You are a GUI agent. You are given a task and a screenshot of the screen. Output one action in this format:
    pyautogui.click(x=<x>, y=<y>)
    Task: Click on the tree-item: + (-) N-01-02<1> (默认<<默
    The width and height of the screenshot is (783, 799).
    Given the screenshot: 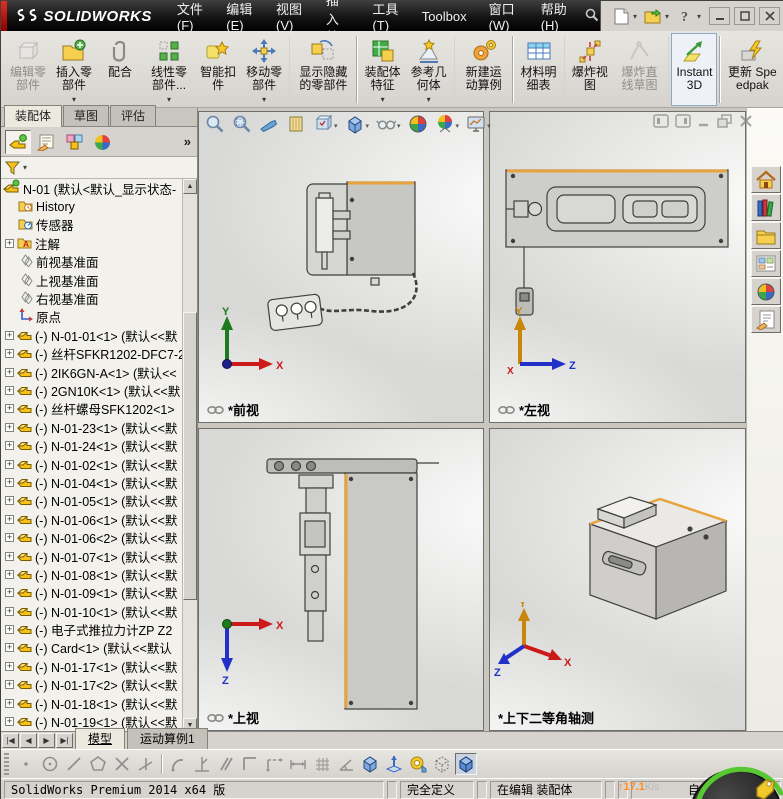 What is the action you would take?
    pyautogui.click(x=91, y=464)
    